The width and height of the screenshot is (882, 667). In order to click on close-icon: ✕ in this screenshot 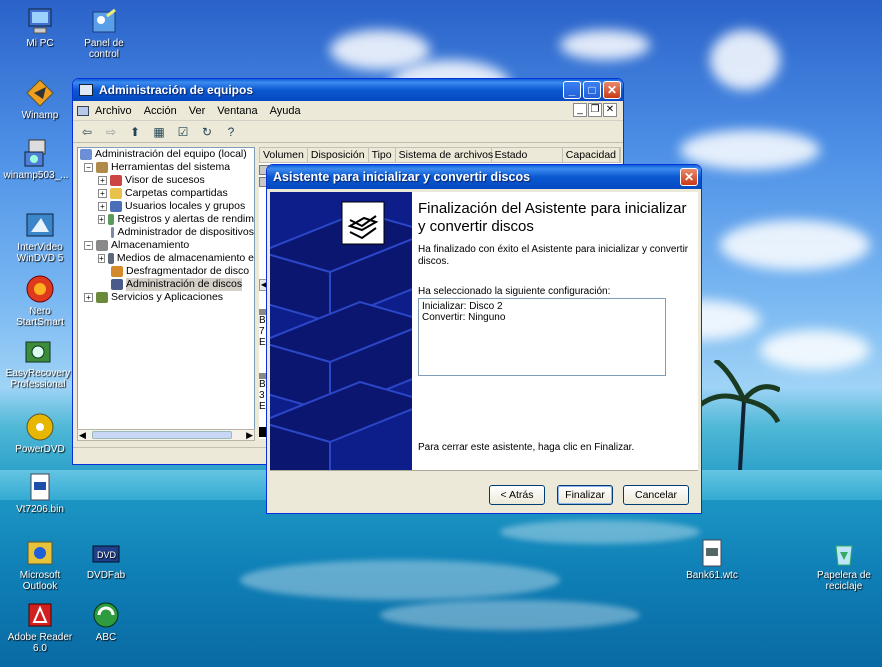, I will do `click(689, 177)`.